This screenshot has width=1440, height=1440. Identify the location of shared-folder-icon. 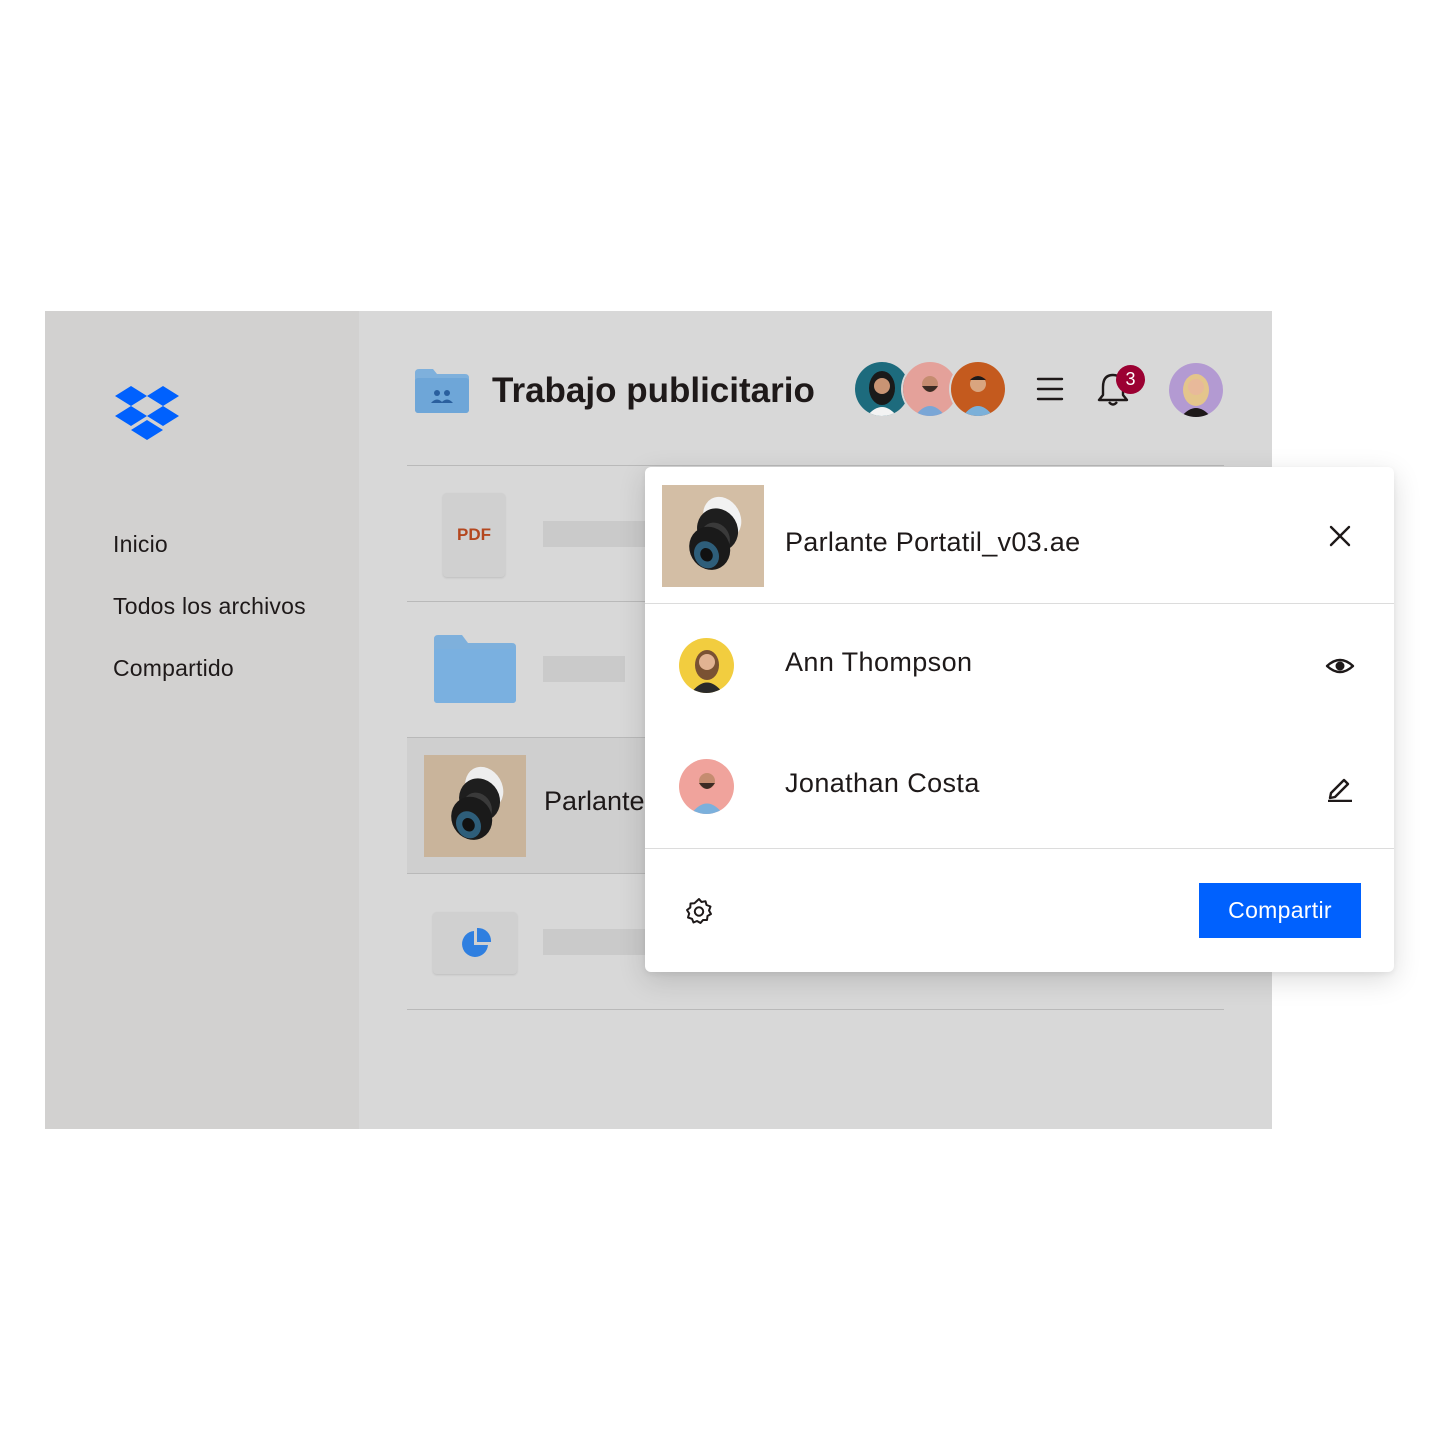
(442, 391).